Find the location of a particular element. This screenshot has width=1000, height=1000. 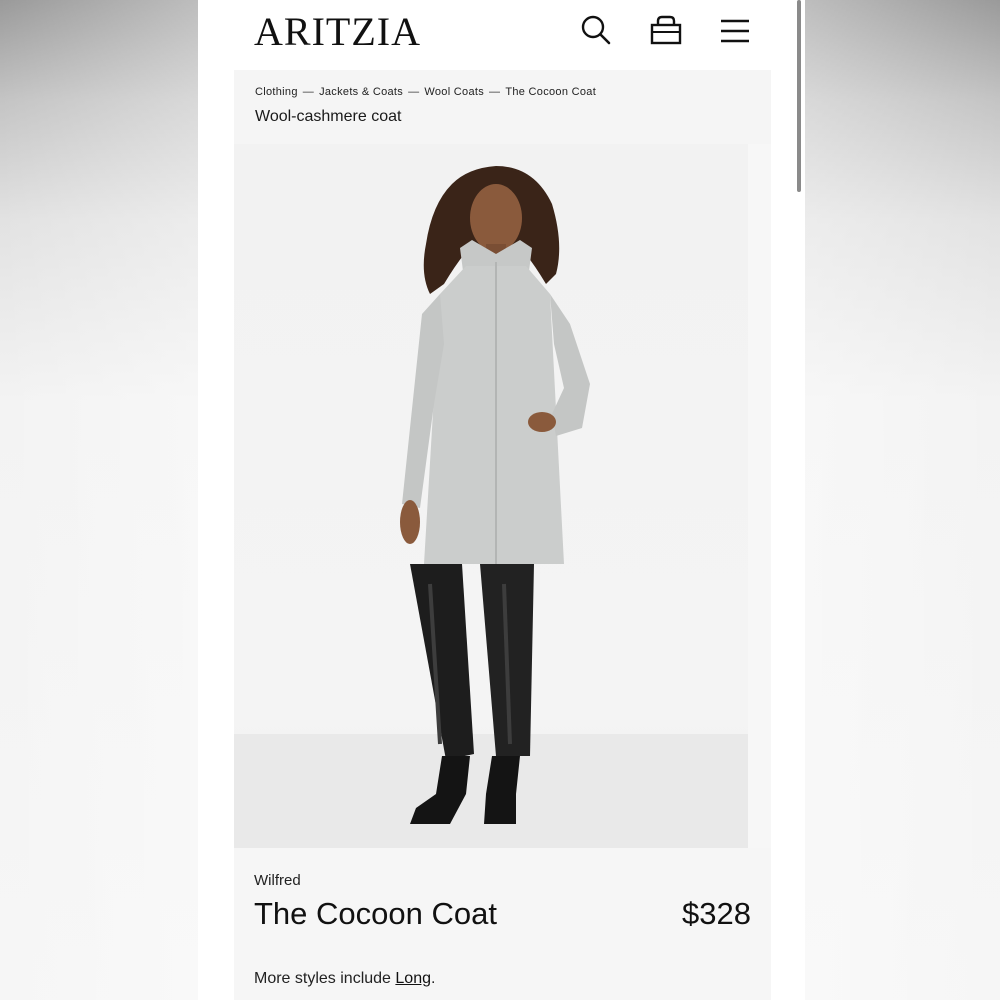

breadcrumb-cocoon-coat: The Cocoon Coat is located at coordinates (550, 92).